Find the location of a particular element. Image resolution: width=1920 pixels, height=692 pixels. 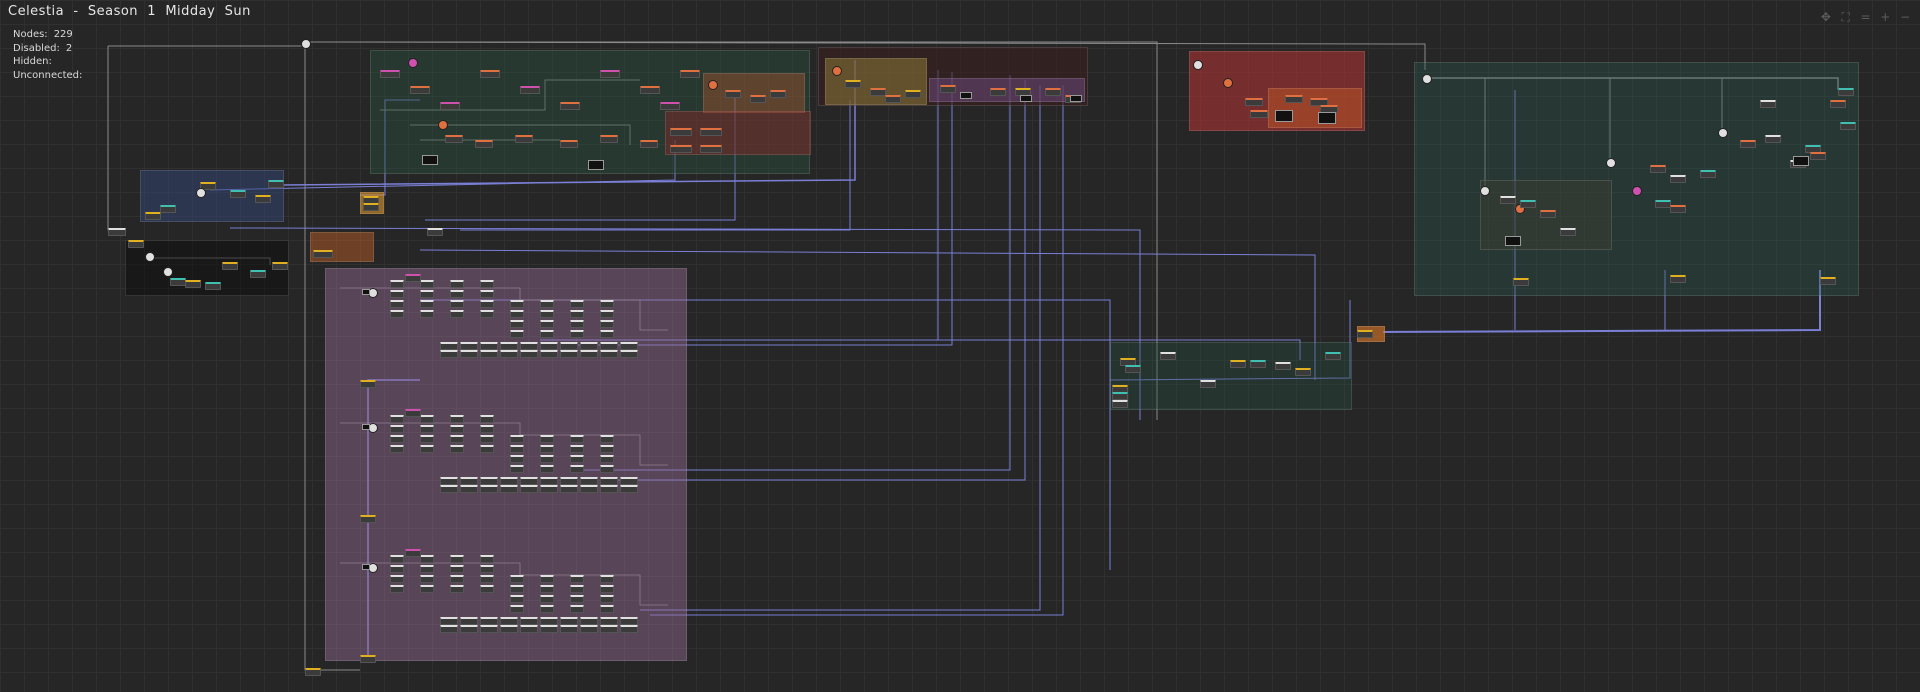

group-orange-small is located at coordinates (754, 93).